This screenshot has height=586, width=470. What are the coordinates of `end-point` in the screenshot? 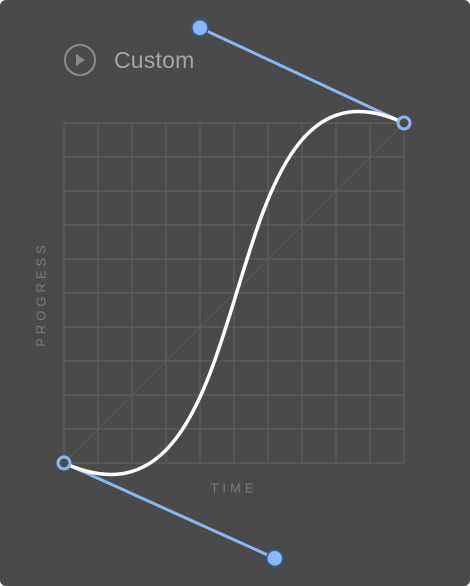 It's located at (404, 123).